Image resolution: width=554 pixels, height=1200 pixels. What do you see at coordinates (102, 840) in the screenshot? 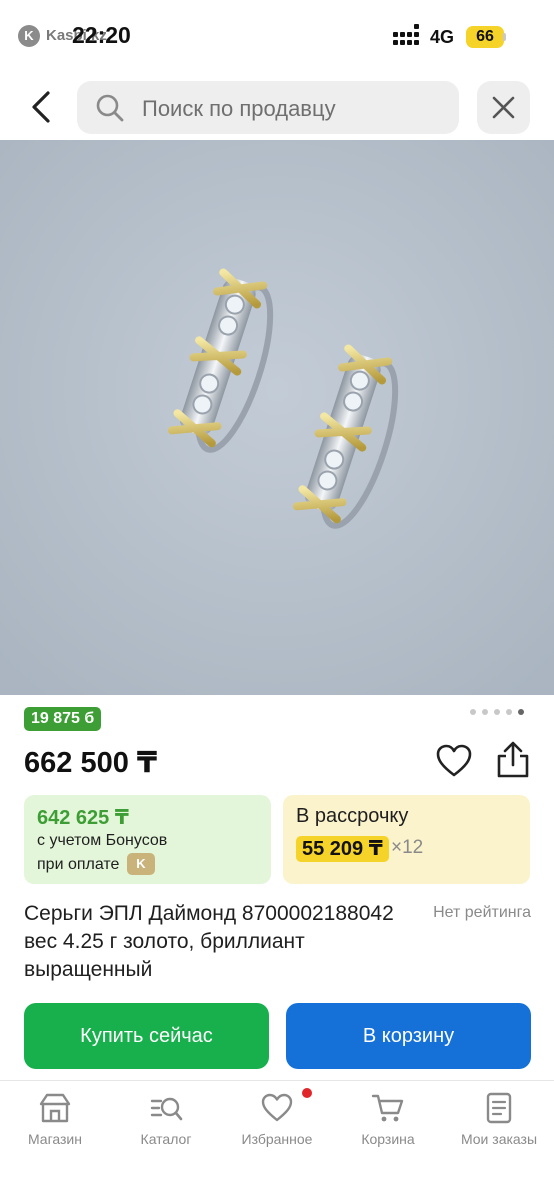
I see `bonus-line-1: с учетом Бонусов` at bounding box center [102, 840].